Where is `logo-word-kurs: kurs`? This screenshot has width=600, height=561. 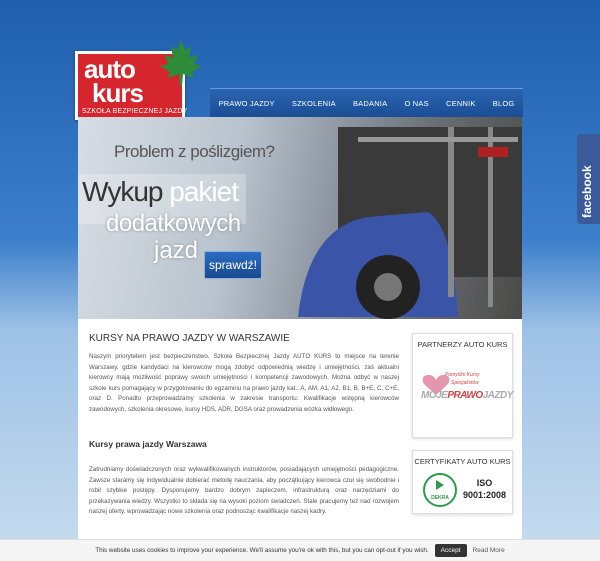
logo-word-kurs: kurs is located at coordinates (118, 93).